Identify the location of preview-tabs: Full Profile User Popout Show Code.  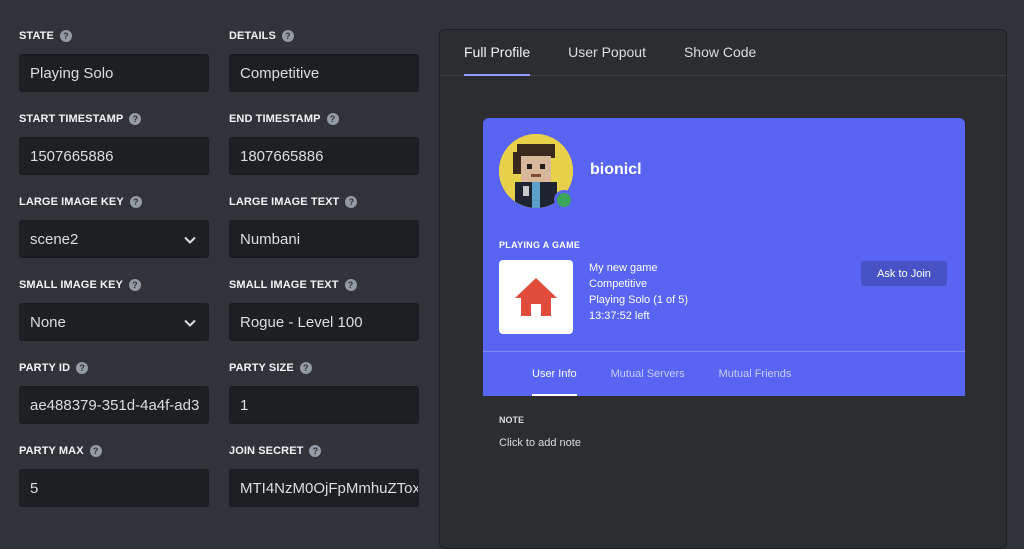
(723, 53).